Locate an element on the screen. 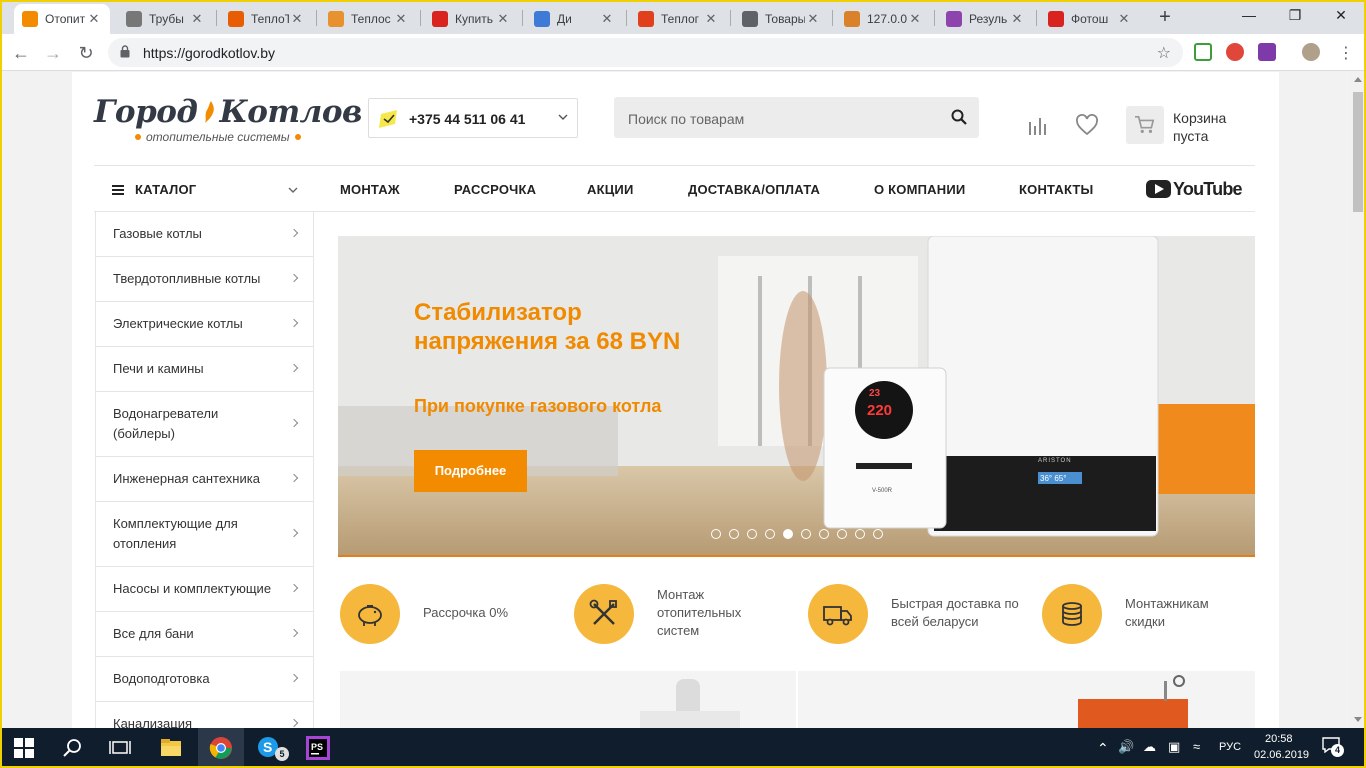 Image resolution: width=1366 pixels, height=768 pixels. cart-status: Корзина пуста is located at coordinates (1199, 127).